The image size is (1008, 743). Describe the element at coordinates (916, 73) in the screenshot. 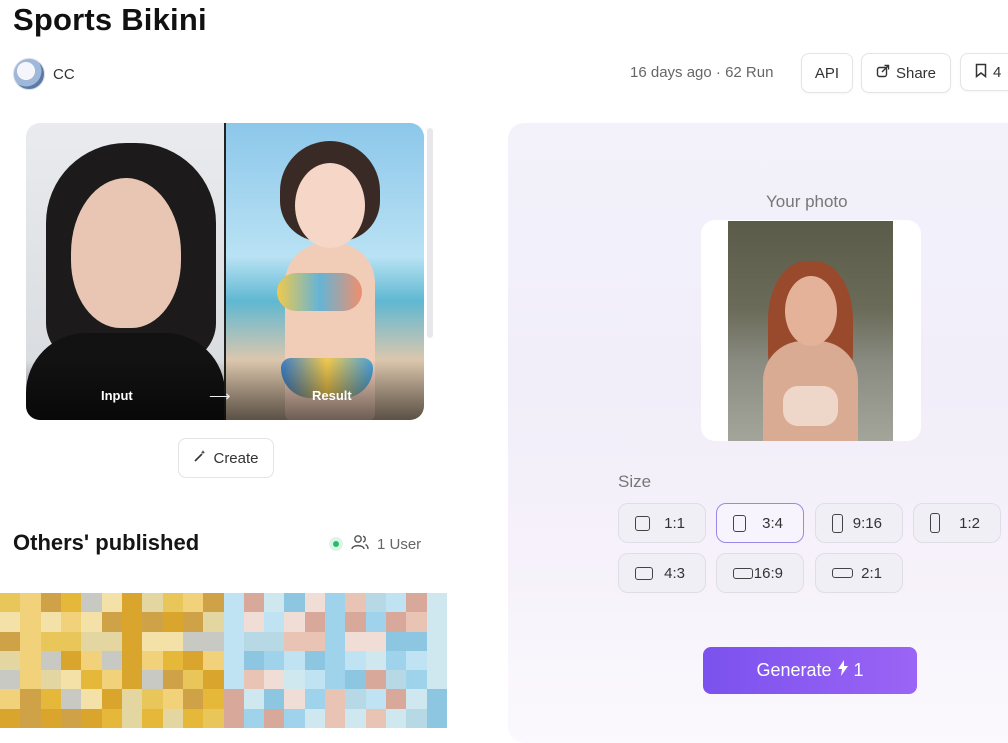

I see `share-label: Share` at that location.